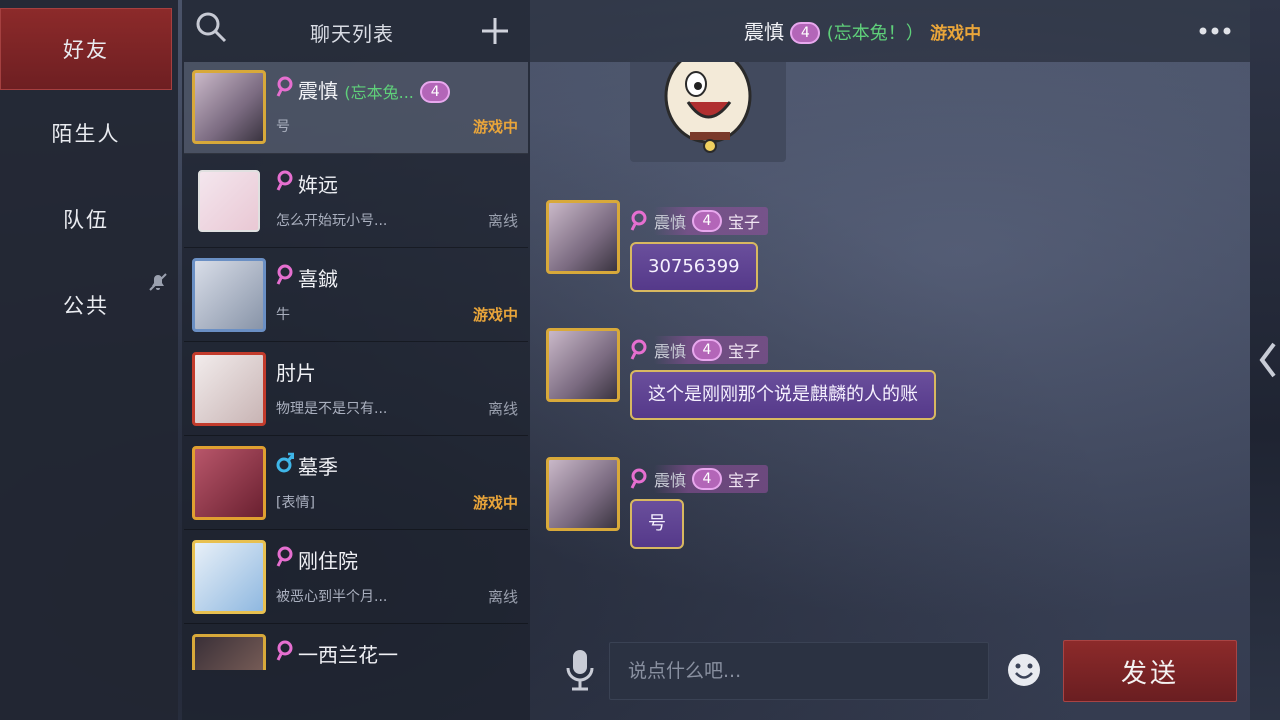 Image resolution: width=1280 pixels, height=720 pixels. What do you see at coordinates (356, 578) in the screenshot?
I see `chat-item: 刚住院 被恶心到半个月... 离线` at bounding box center [356, 578].